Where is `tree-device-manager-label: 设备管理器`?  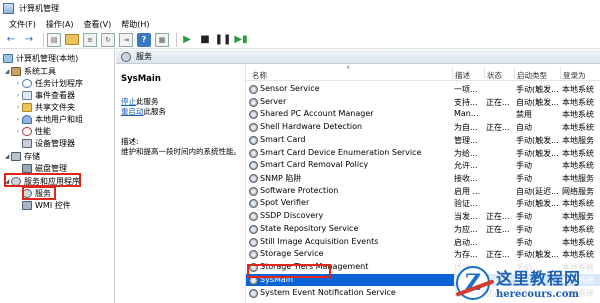 tree-device-manager-label: 设备管理器 is located at coordinates (55, 143).